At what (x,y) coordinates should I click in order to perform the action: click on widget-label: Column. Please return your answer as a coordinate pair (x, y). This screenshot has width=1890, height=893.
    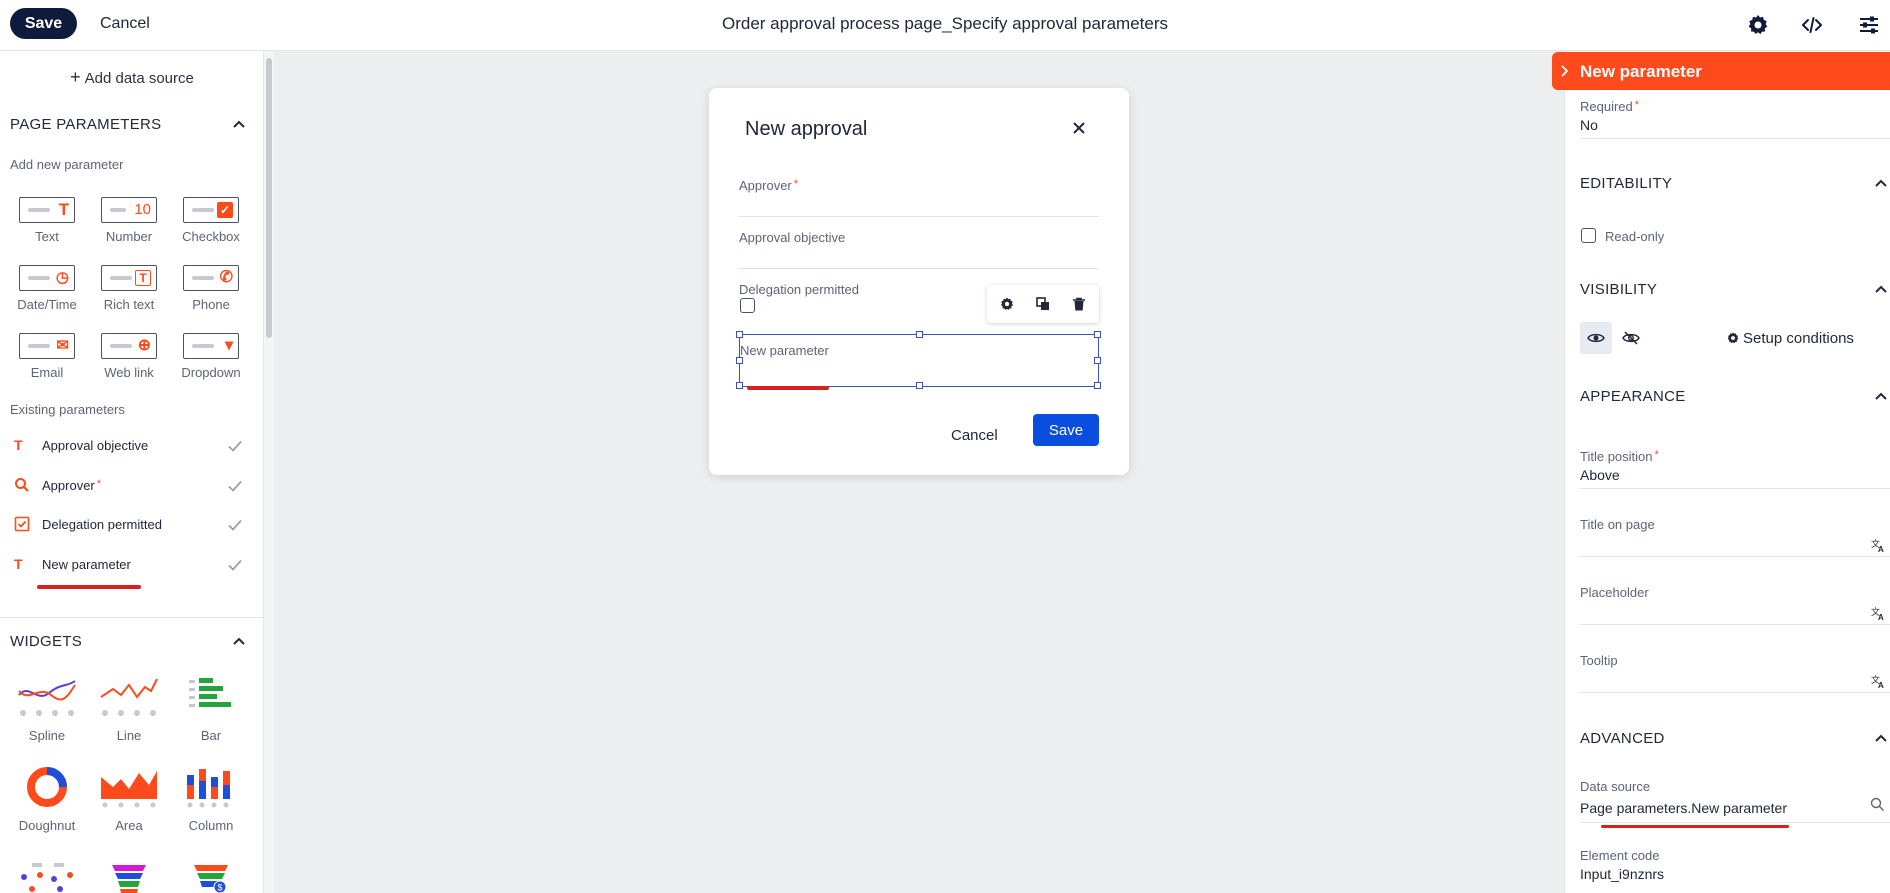
    Looking at the image, I should click on (211, 825).